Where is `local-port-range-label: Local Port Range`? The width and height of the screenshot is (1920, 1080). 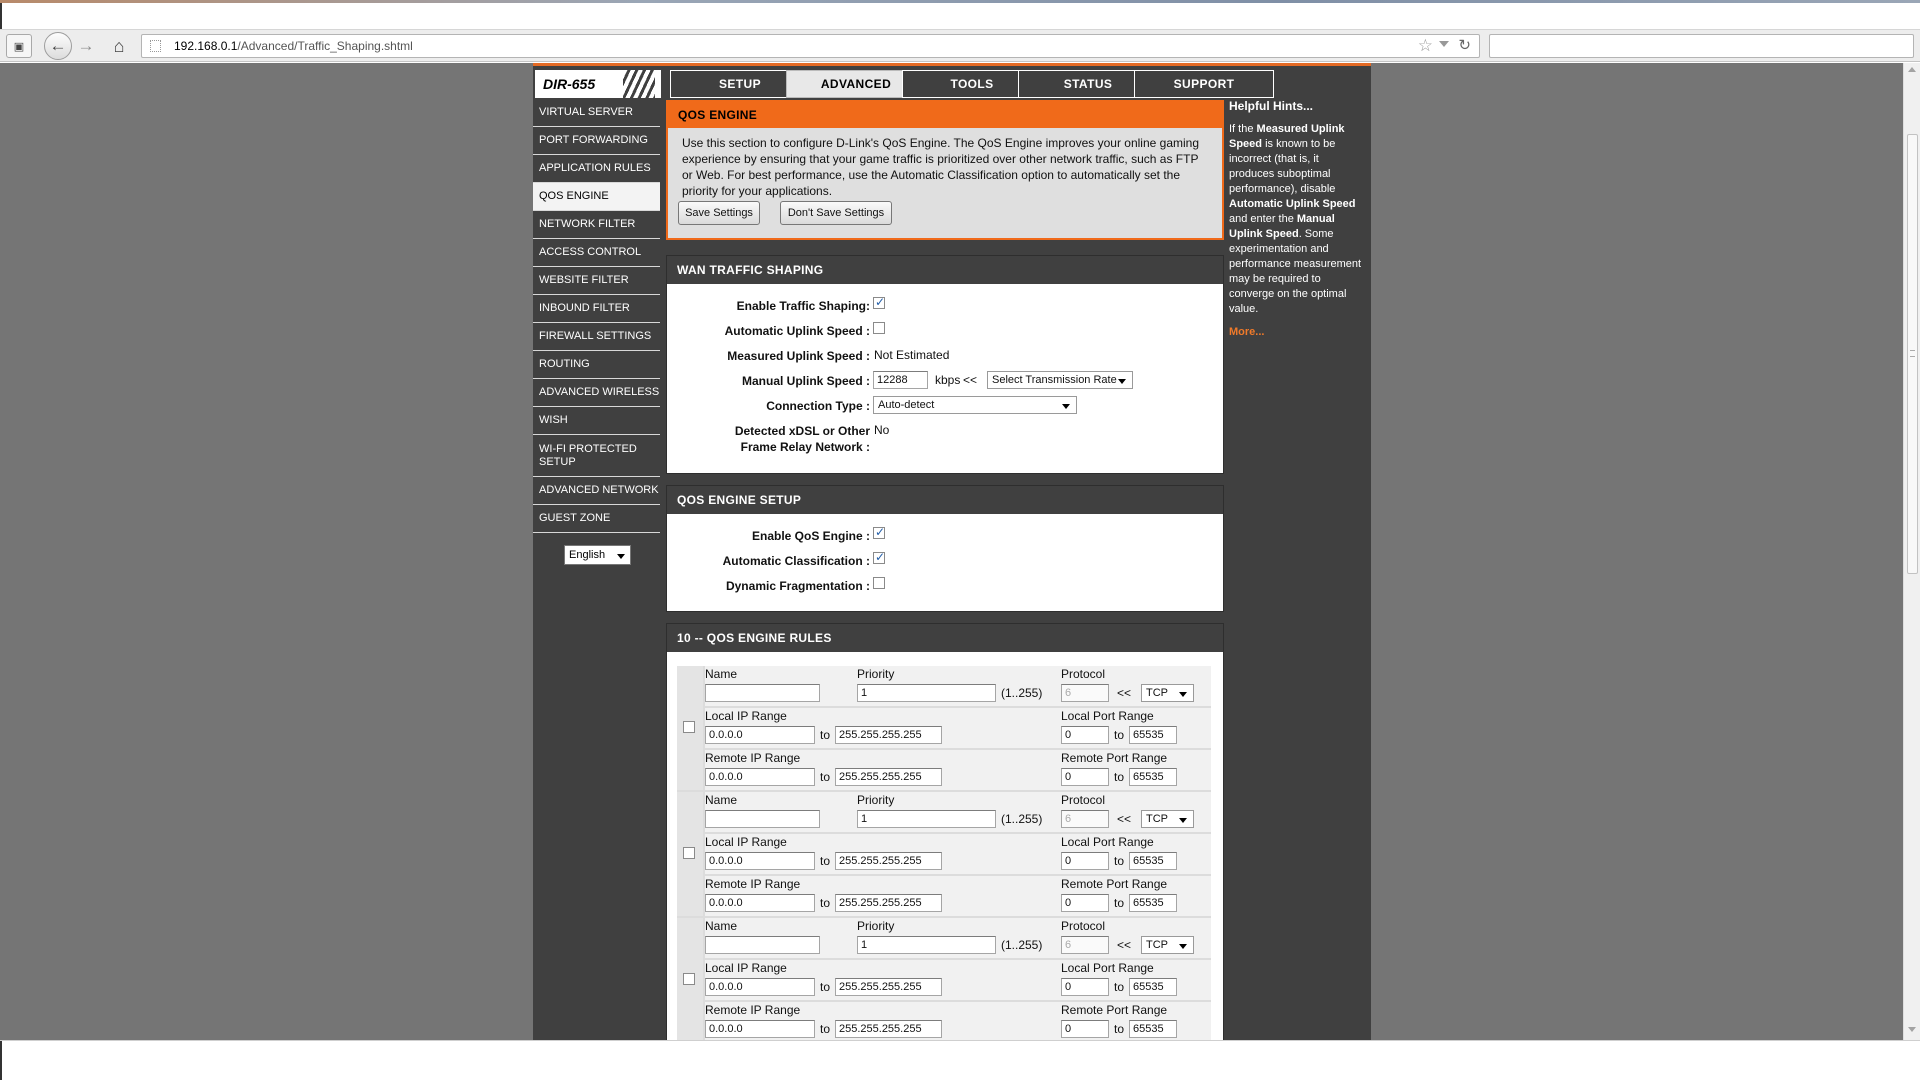 local-port-range-label: Local Port Range is located at coordinates (1107, 842).